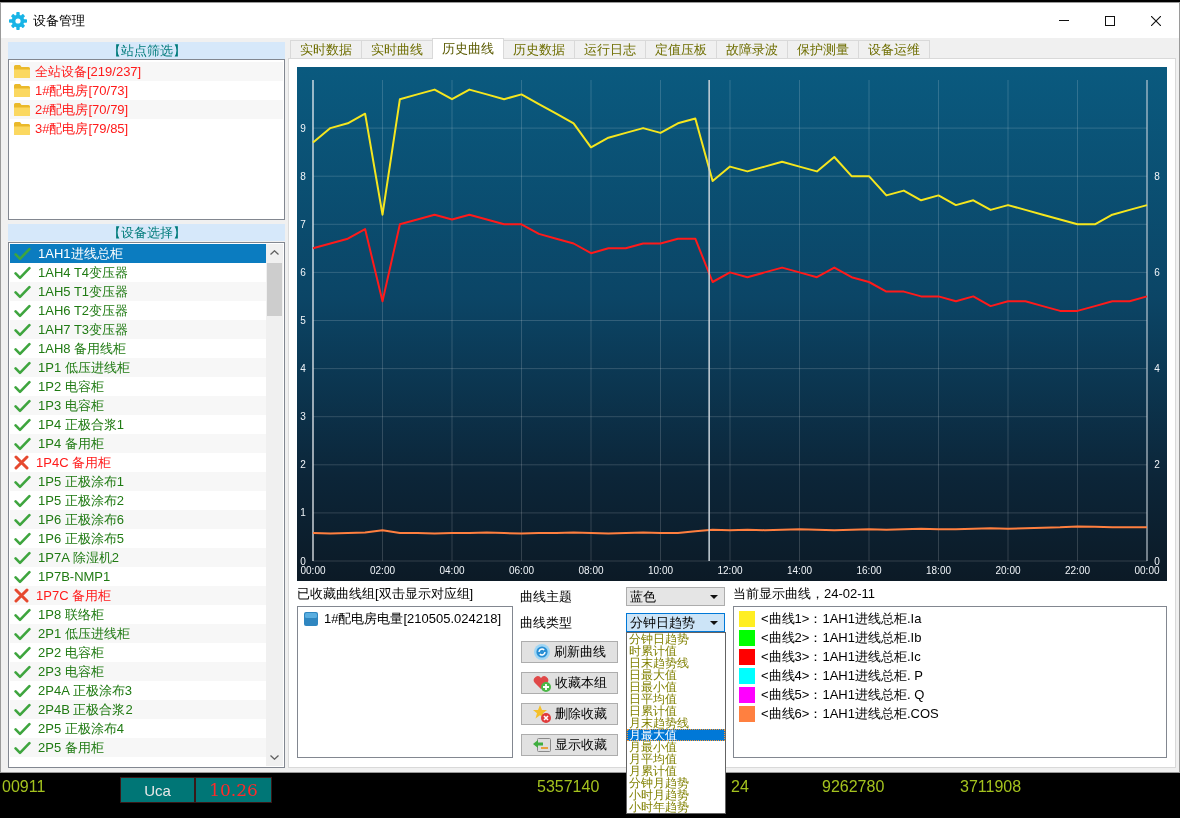 The image size is (1180, 818). I want to click on panel-header: 【站点筛选】, so click(146, 50).